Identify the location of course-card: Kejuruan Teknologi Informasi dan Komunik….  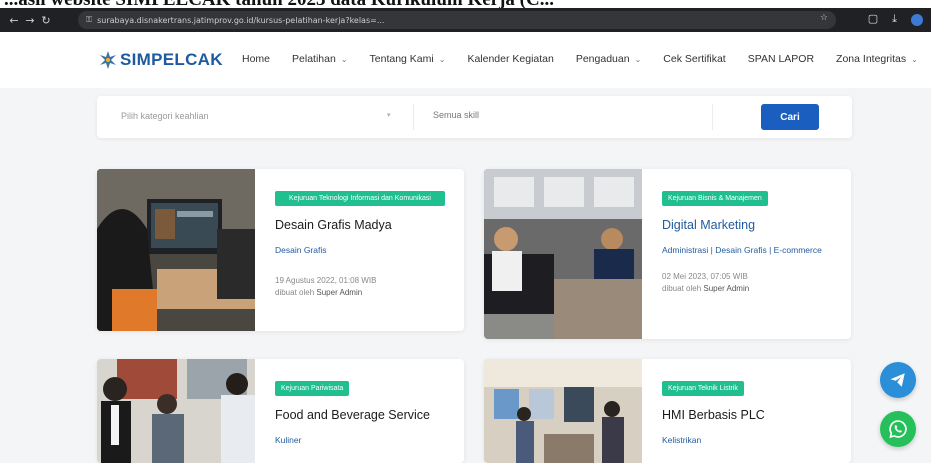
(280, 250).